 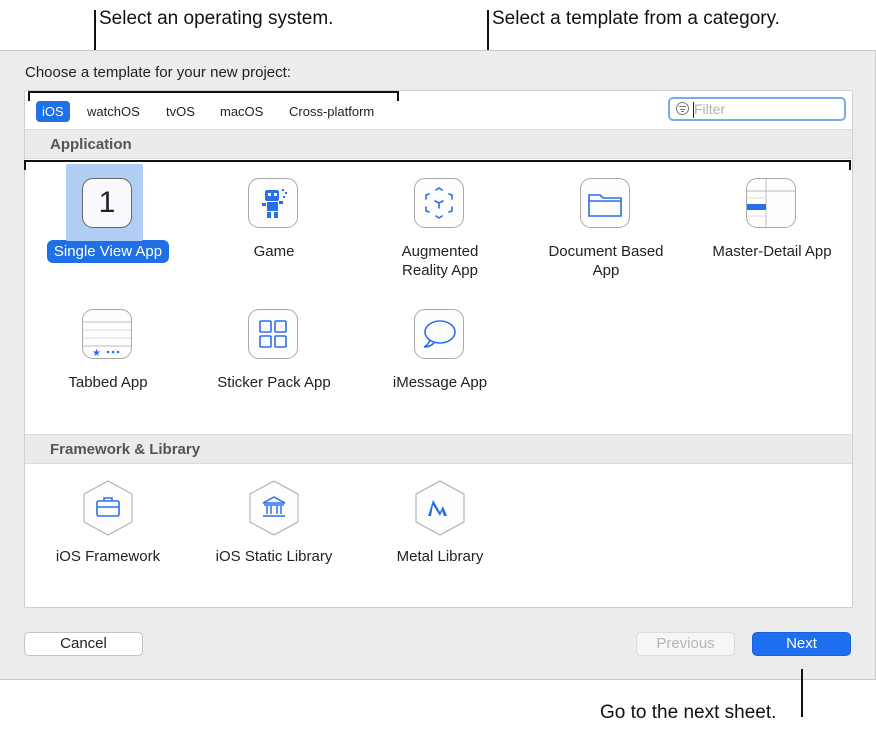 I want to click on game-icon, so click(x=274, y=204).